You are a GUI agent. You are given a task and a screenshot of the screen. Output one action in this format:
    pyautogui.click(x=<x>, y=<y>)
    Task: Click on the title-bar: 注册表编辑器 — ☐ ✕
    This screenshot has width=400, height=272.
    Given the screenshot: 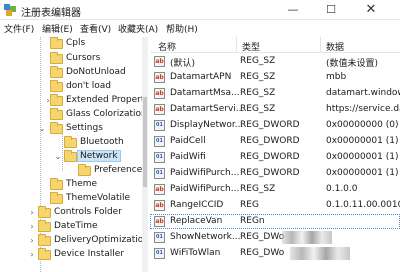 What is the action you would take?
    pyautogui.click(x=200, y=10)
    